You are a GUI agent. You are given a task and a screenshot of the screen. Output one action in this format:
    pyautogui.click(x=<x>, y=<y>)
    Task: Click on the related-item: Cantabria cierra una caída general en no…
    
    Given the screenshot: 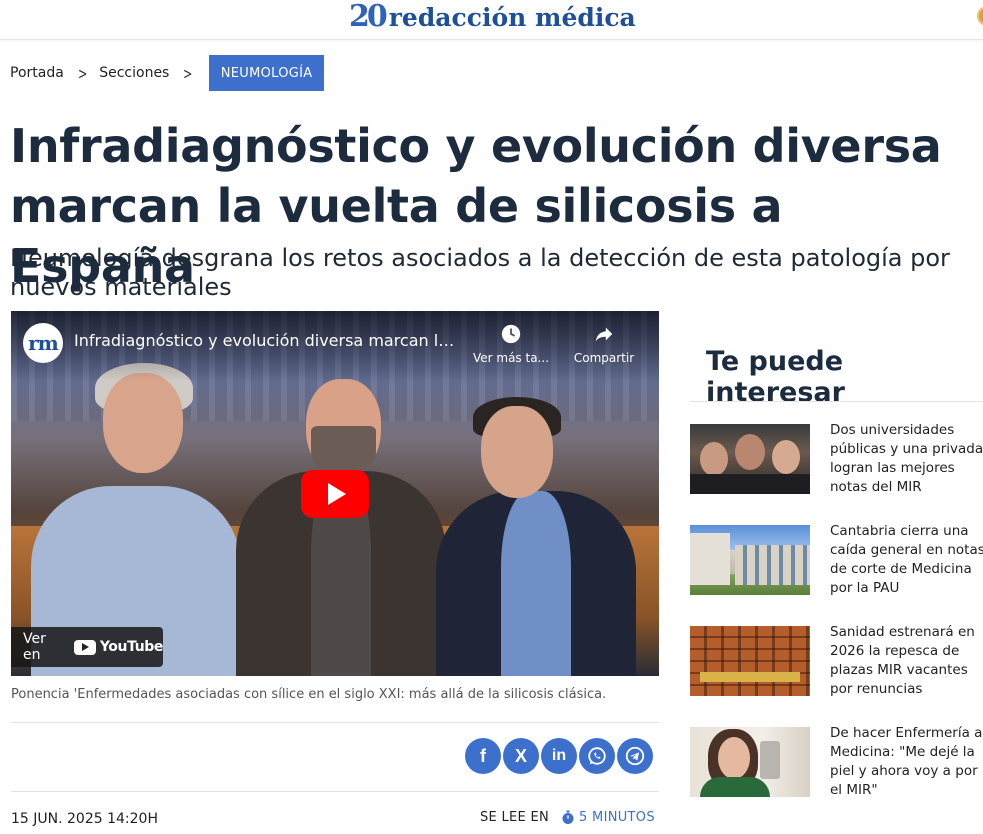 What is the action you would take?
    pyautogui.click(x=836, y=564)
    